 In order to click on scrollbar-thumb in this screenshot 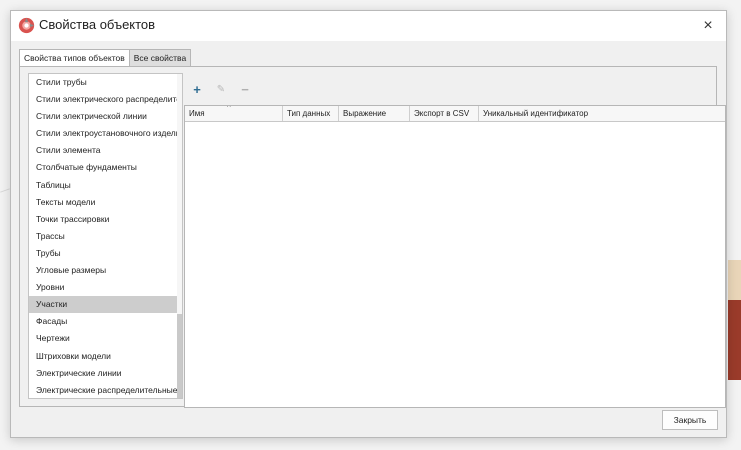, I will do `click(179, 356)`.